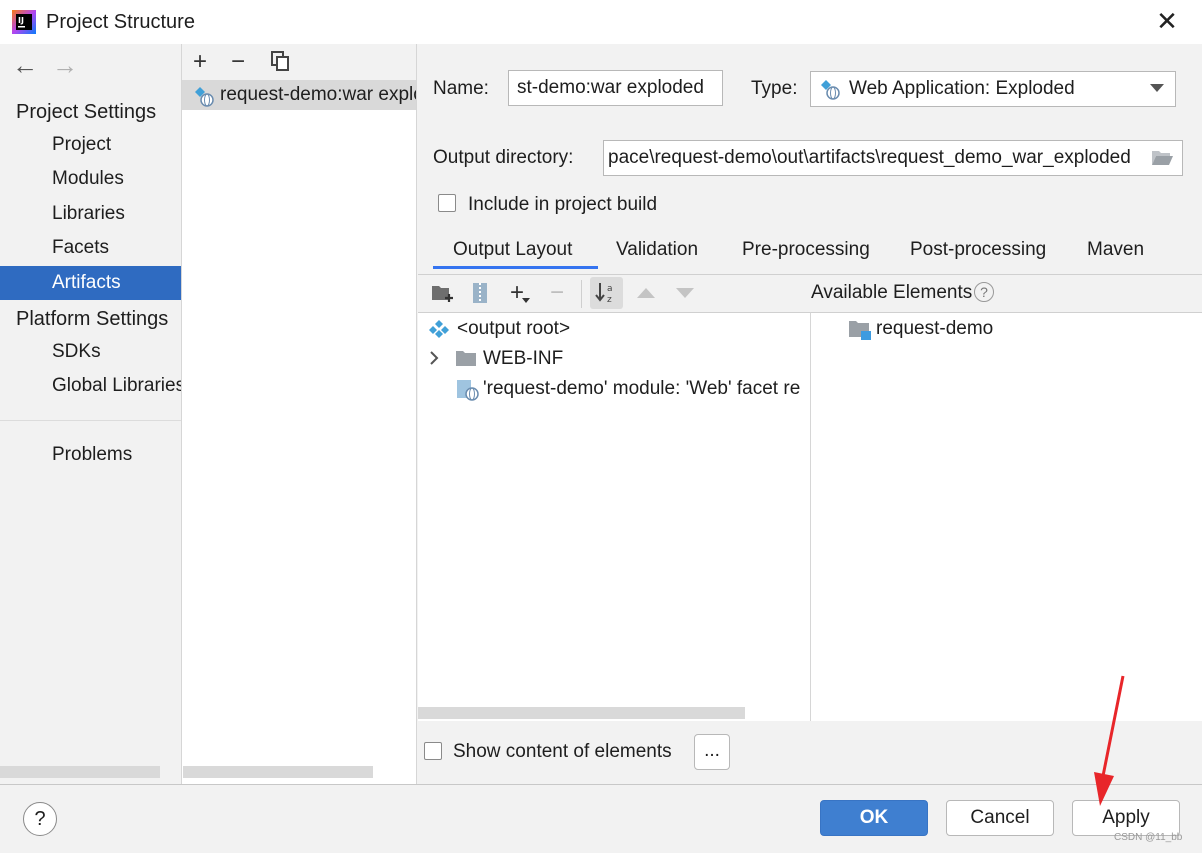 The image size is (1202, 853). What do you see at coordinates (120, 22) in the screenshot?
I see `window-title: Project Structure` at bounding box center [120, 22].